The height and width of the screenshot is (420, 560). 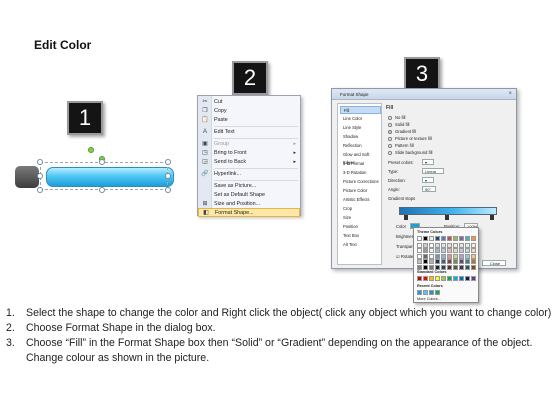 I want to click on preset-colors-dropdown: ▾, so click(x=428, y=162).